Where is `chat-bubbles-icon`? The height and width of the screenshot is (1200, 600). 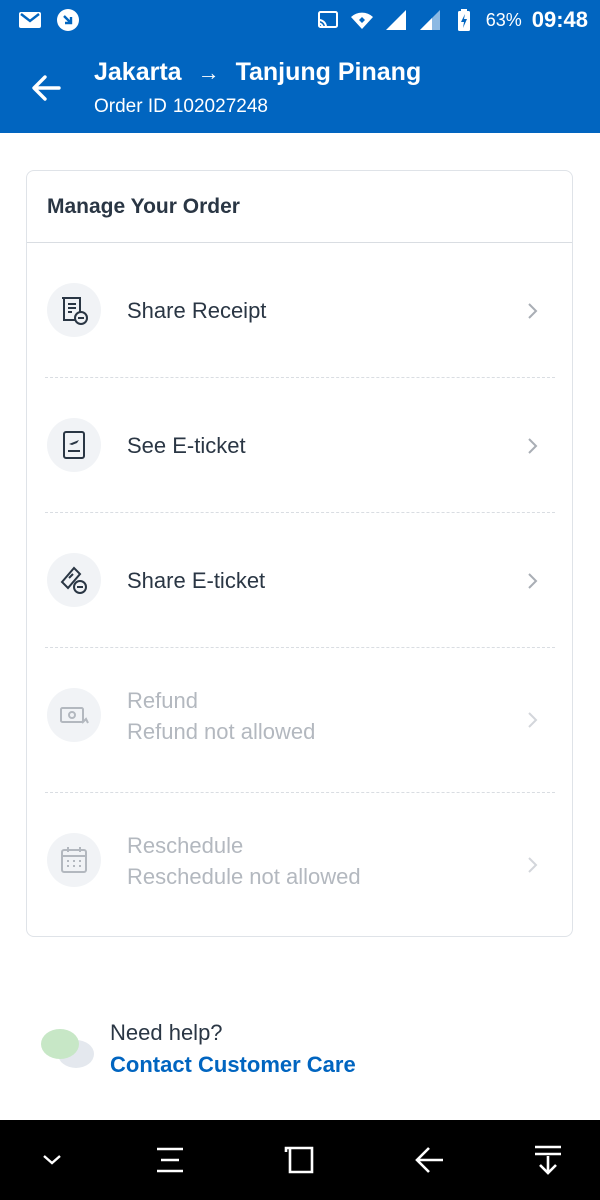 chat-bubbles-icon is located at coordinates (67, 1048).